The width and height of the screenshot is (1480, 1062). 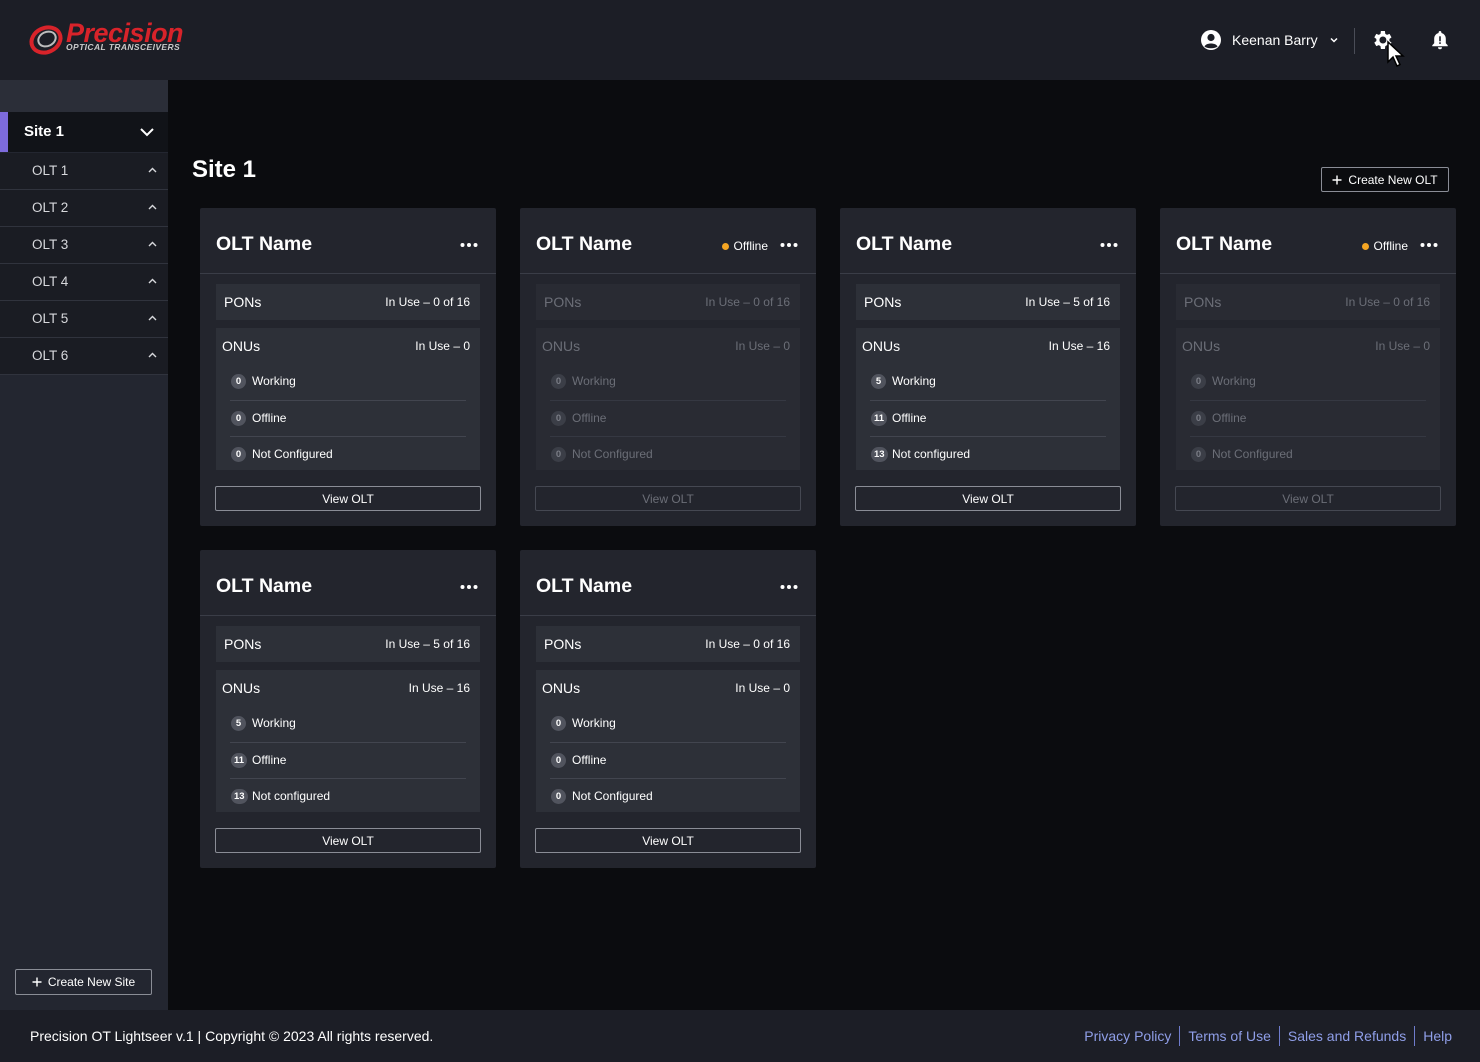 What do you see at coordinates (84, 245) in the screenshot?
I see `sidebar-item-olt-3: OLT 3` at bounding box center [84, 245].